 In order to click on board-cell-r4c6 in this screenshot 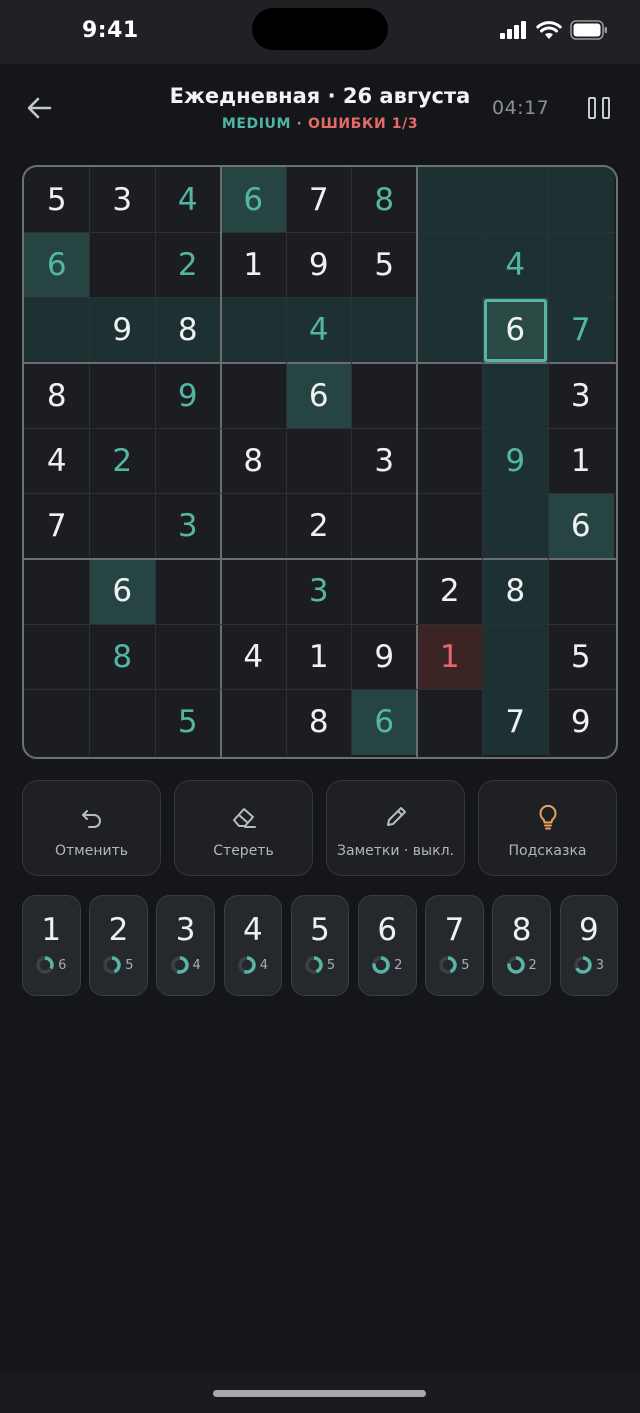, I will do `click(385, 395)`.